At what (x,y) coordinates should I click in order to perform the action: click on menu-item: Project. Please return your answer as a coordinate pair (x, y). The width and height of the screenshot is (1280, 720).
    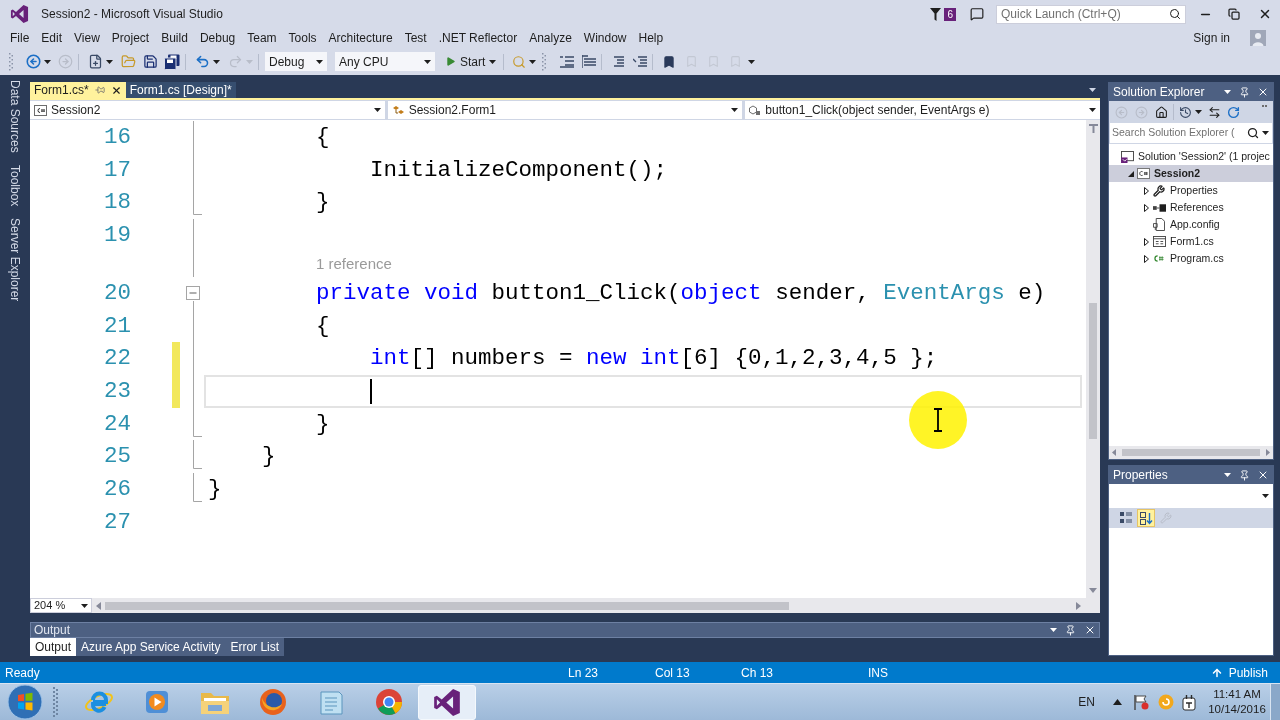
    Looking at the image, I should click on (130, 38).